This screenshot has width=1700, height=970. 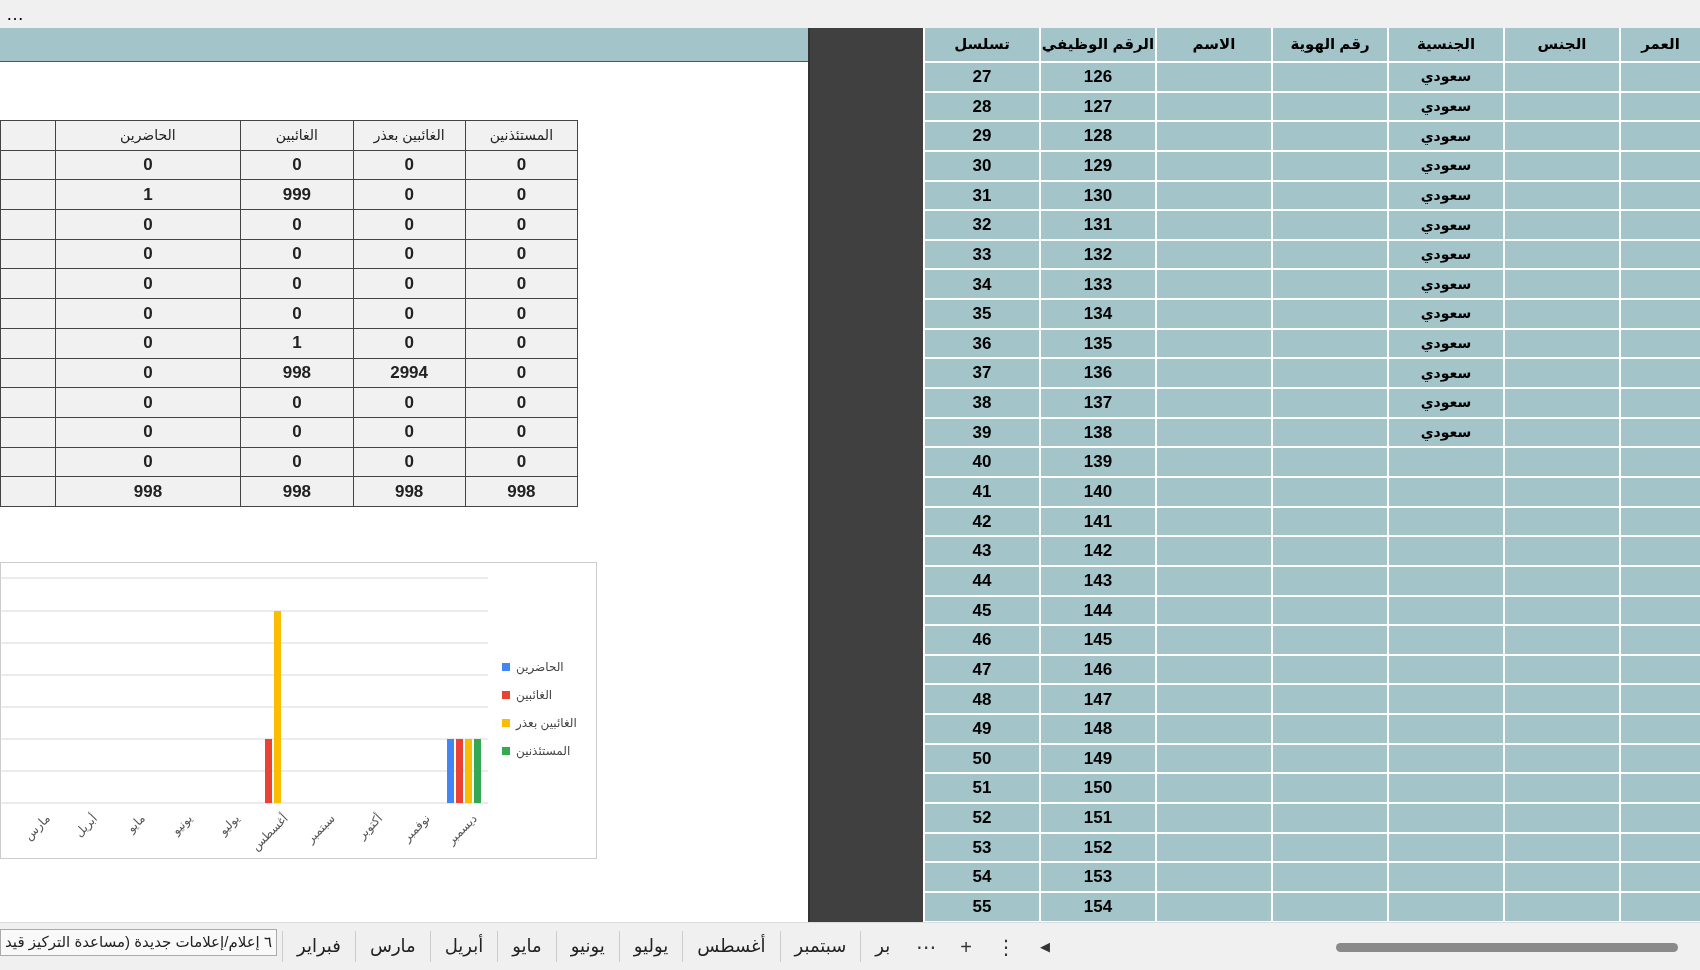 What do you see at coordinates (1098, 729) in the screenshot?
I see `table-cell: 148` at bounding box center [1098, 729].